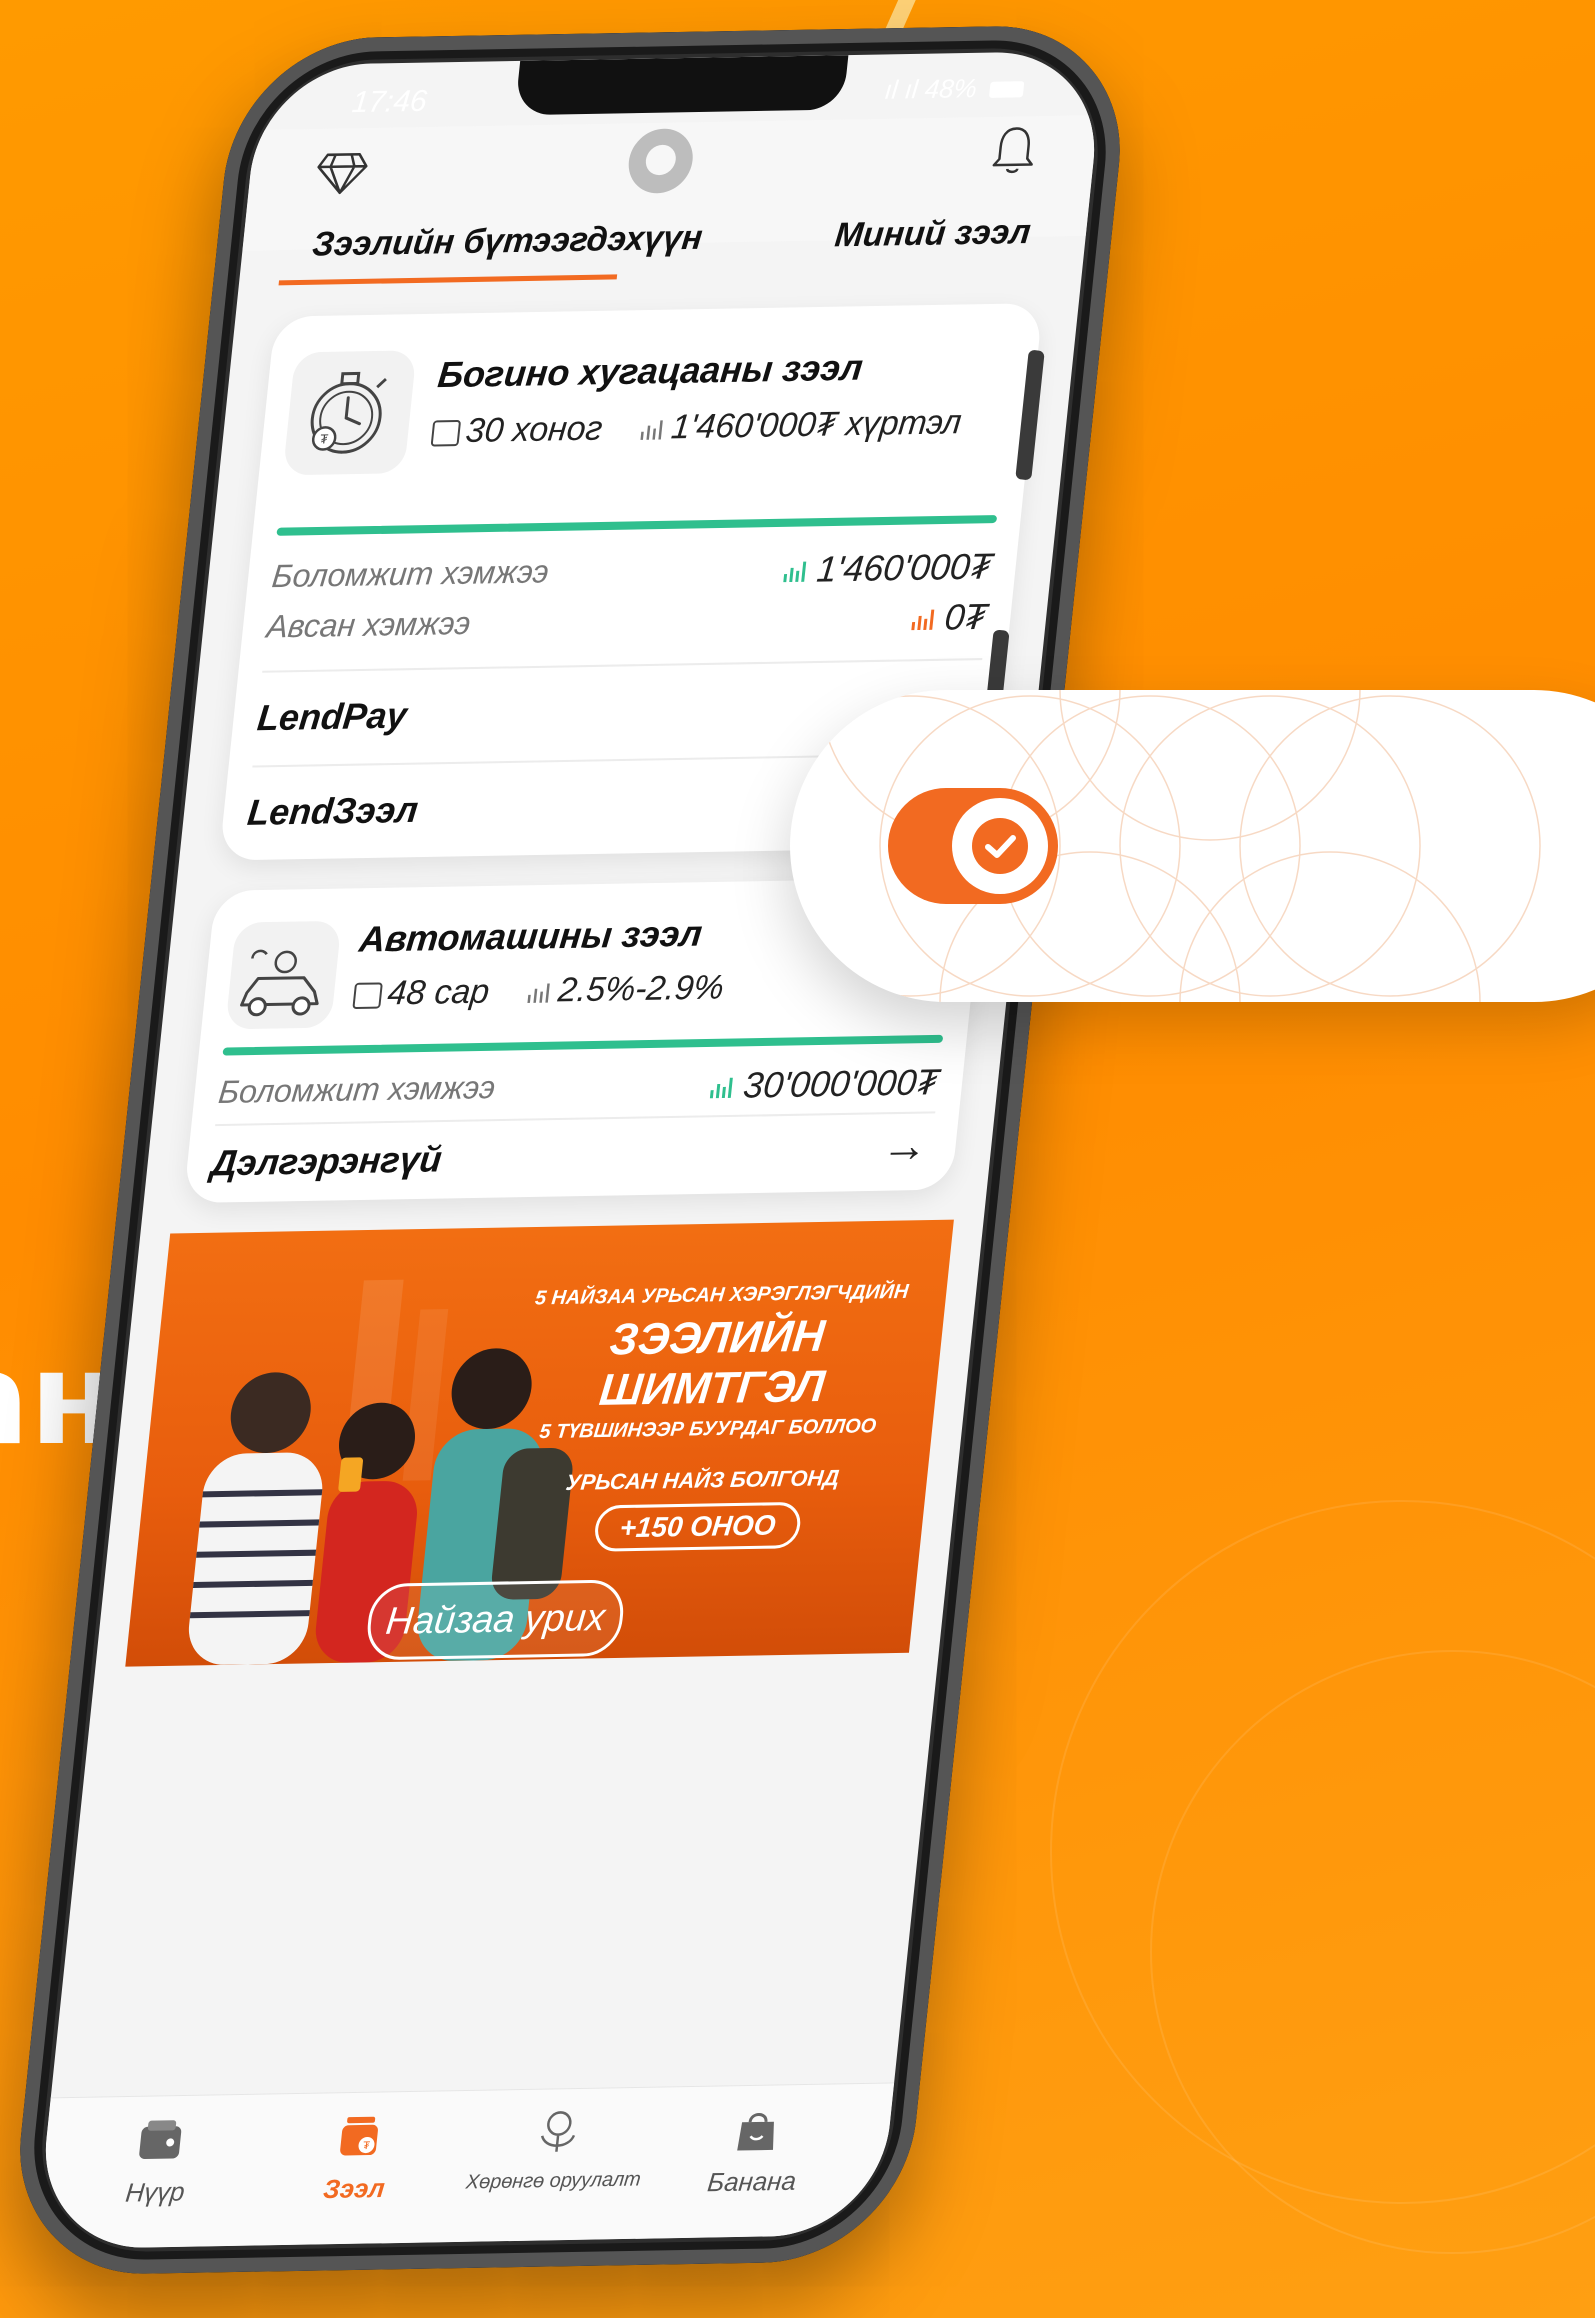 This screenshot has height=2318, width=1595. I want to click on product-meta: 48 сар 2.5%-2.9%, so click(539, 991).